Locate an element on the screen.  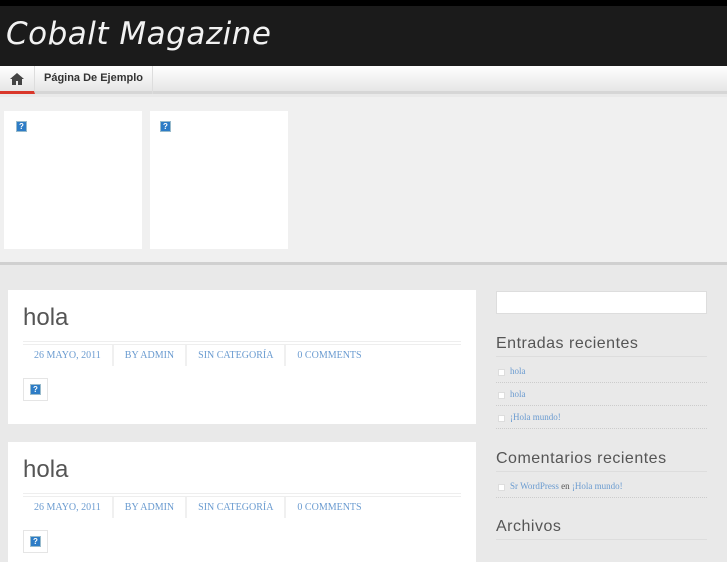
recent-comments-list: Sr WordPress en ¡Hola mundo! is located at coordinates (601, 486).